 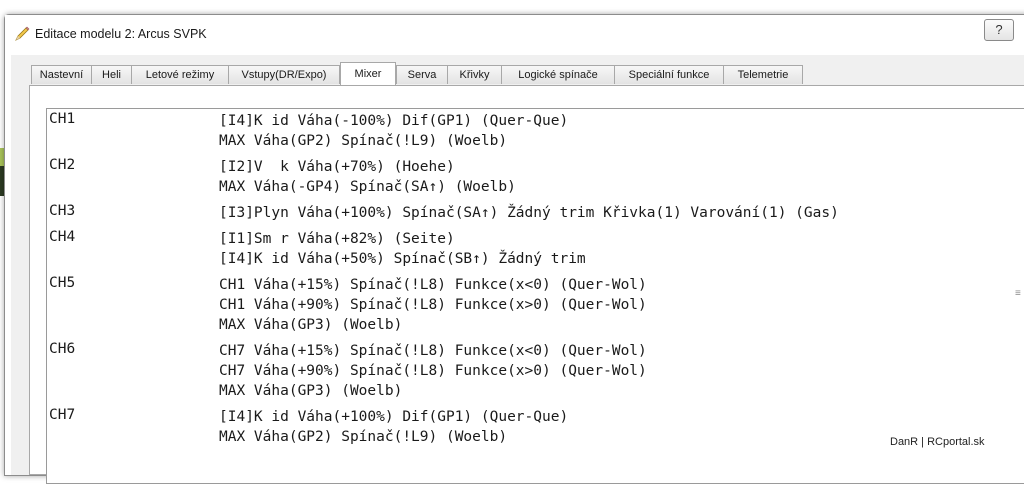 What do you see at coordinates (394, 121) in the screenshot?
I see `mix-line: [I4]K id Váha(-100%) Dif(GP1) (Quer-Que)` at bounding box center [394, 121].